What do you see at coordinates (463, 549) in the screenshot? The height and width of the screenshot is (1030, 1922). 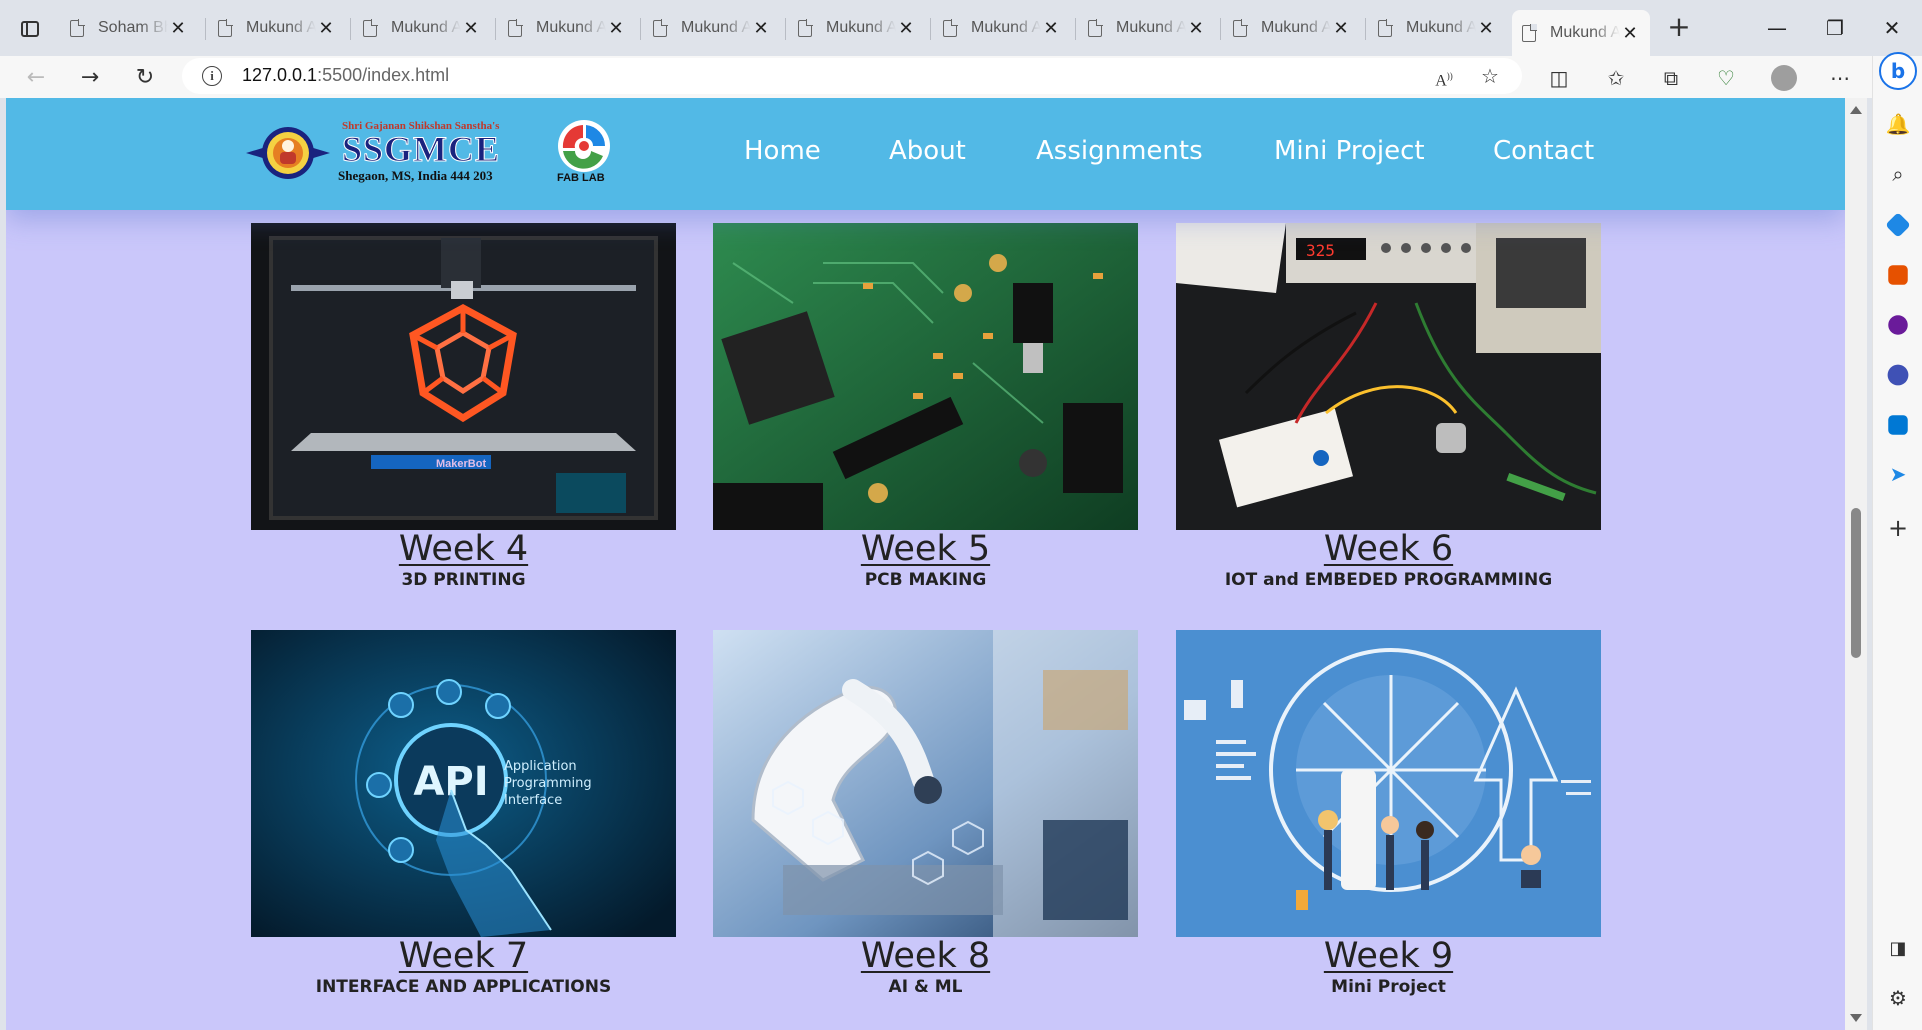 I see `week-4-title: Week 4` at bounding box center [463, 549].